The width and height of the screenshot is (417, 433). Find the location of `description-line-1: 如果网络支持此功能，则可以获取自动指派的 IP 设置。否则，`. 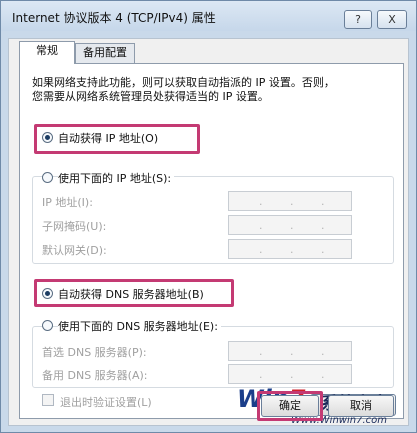

description-line-1: 如果网络支持此功能，则可以获取自动指派的 IP 设置。否则， is located at coordinates (183, 82).